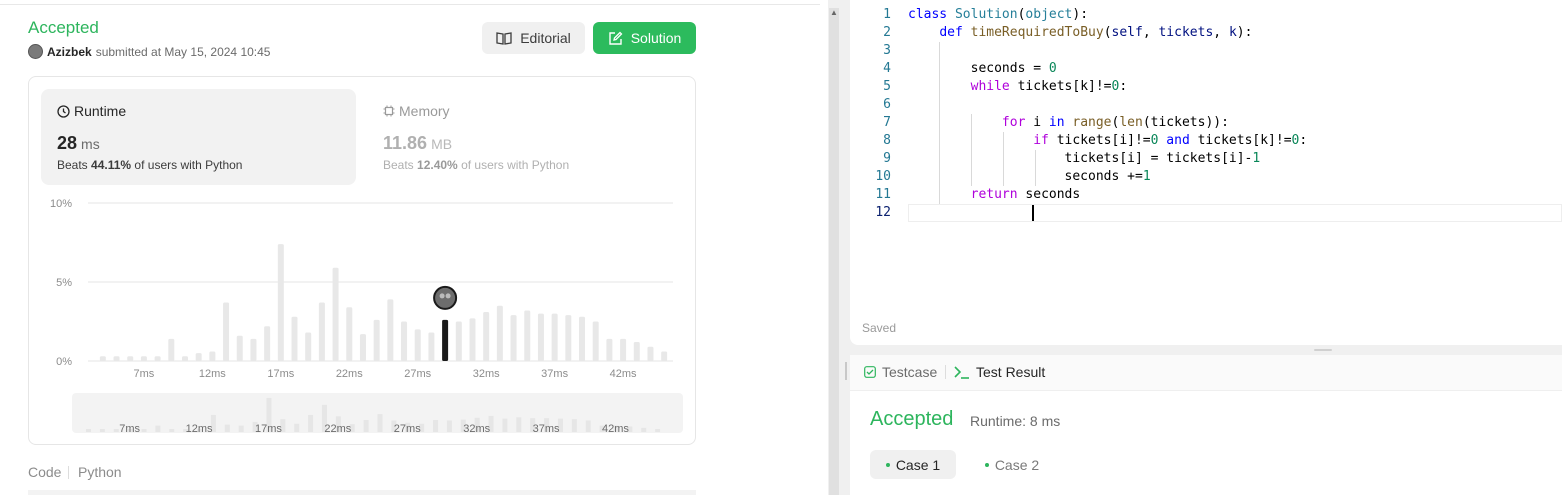  Describe the element at coordinates (1078, 69) in the screenshot. I see `code-line: 4 seconds = 0` at that location.